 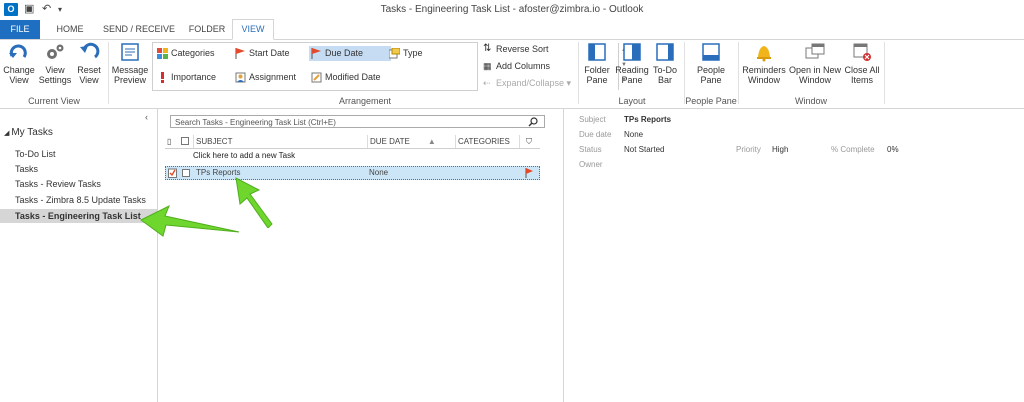 What do you see at coordinates (644, 149) in the screenshot?
I see `status-value: Not Started` at bounding box center [644, 149].